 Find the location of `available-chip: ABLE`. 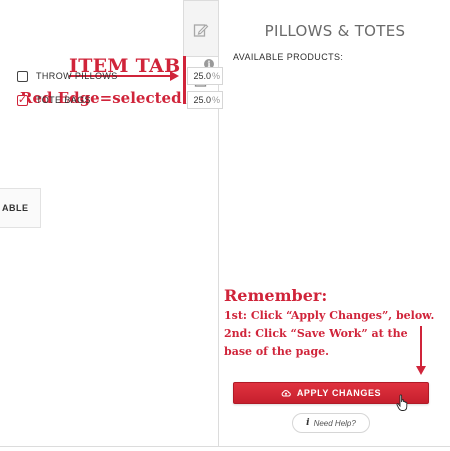

available-chip: ABLE is located at coordinates (20, 208).